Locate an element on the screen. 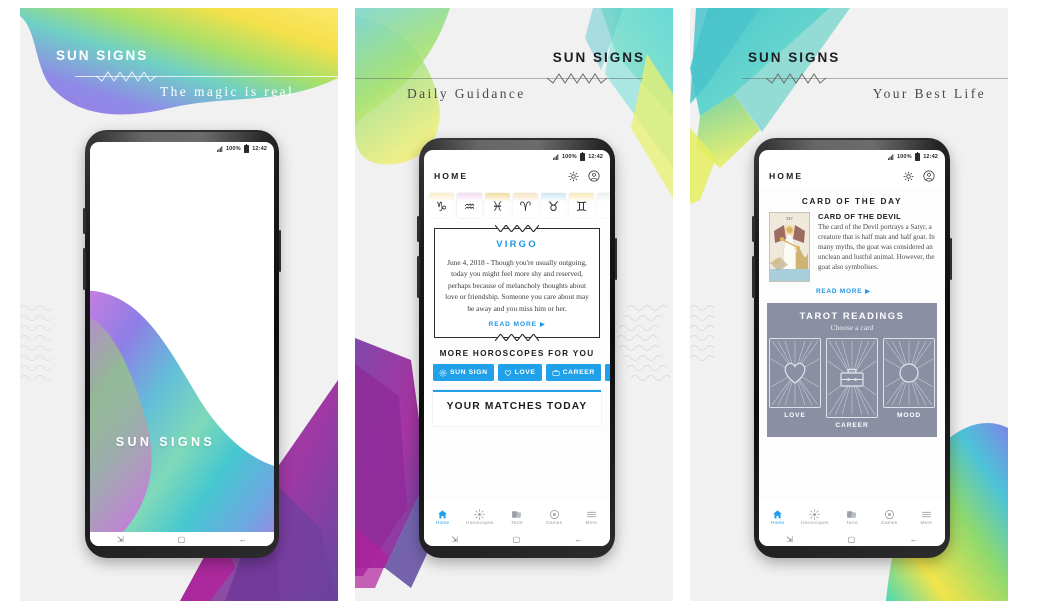 Image resolution: width=1044 pixels, height=609 pixels. zodiac-tile-next is located at coordinates (603, 205).